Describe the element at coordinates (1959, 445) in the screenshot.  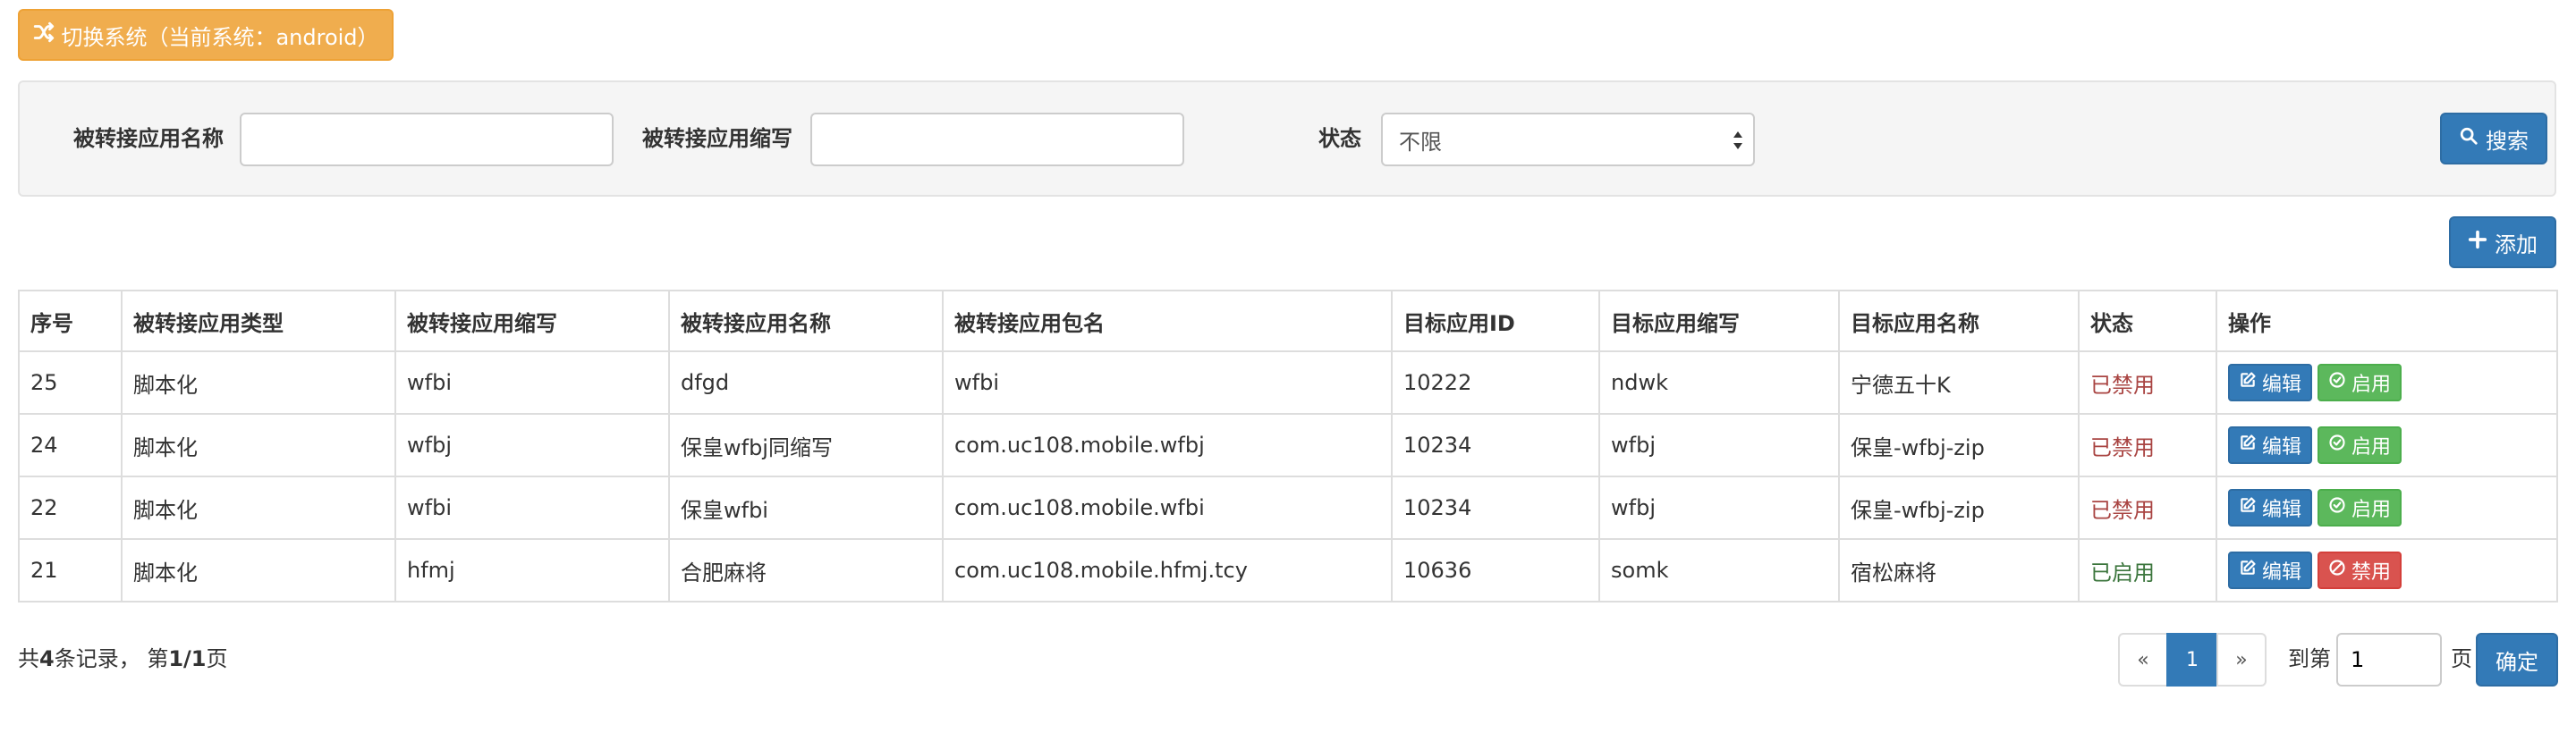
I see `cell-target-name: 保皇-wfbj-zip` at that location.